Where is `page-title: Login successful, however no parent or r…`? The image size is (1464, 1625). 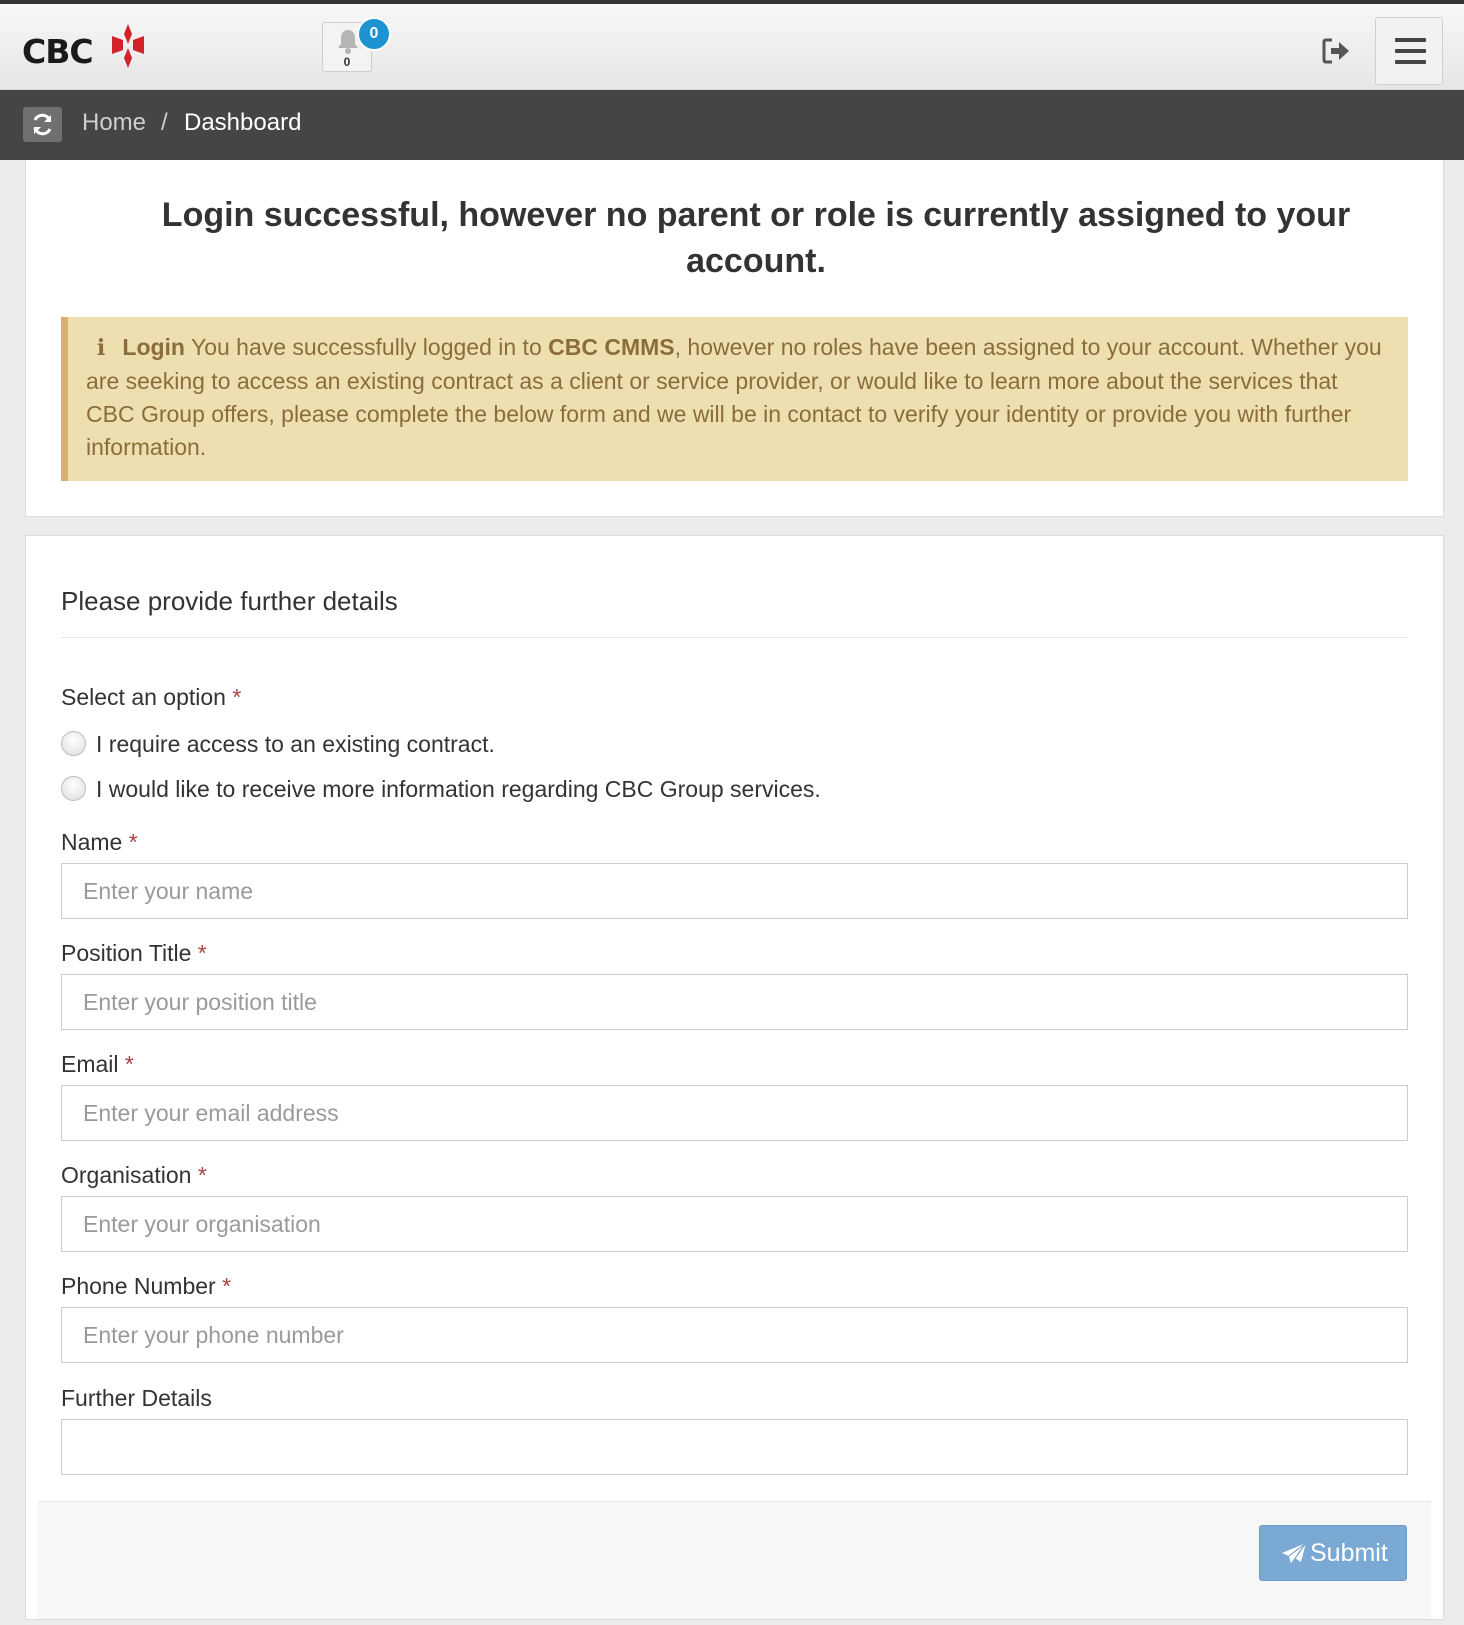 page-title: Login successful, however no parent or r… is located at coordinates (756, 238).